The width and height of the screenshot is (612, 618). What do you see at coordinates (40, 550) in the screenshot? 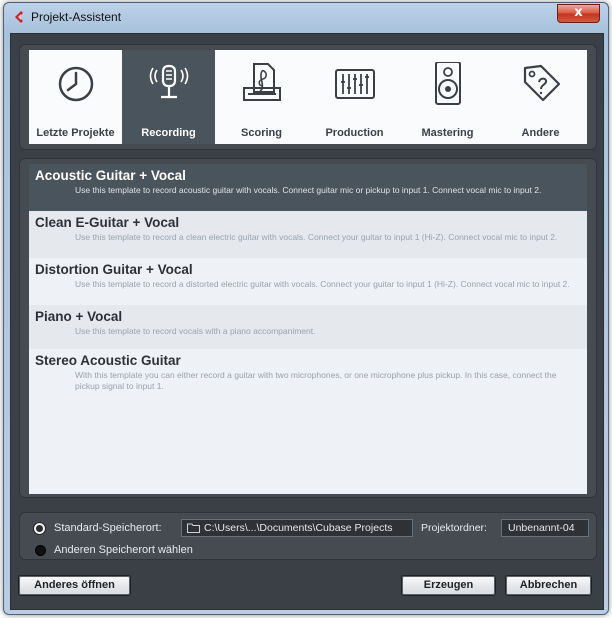
I see `other-location-radio` at bounding box center [40, 550].